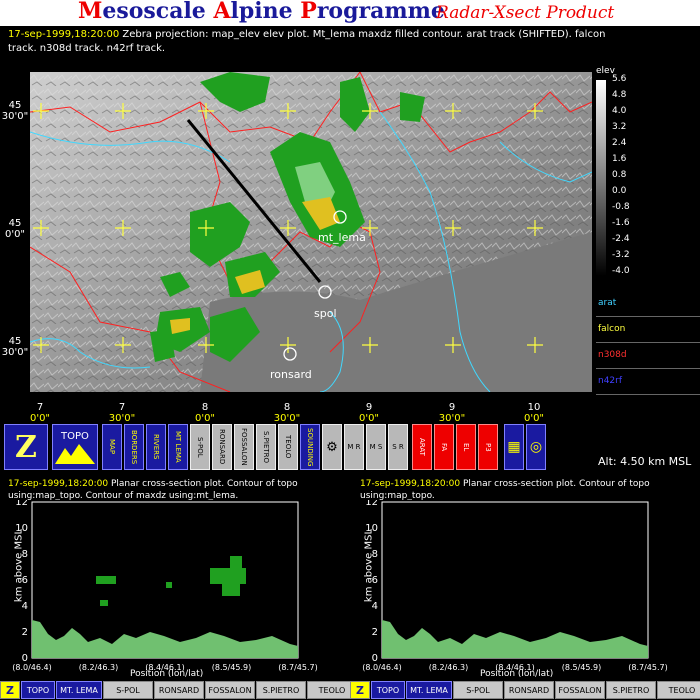  Describe the element at coordinates (380, 12) in the screenshot. I see `title-rest-3: rogramme` at that location.